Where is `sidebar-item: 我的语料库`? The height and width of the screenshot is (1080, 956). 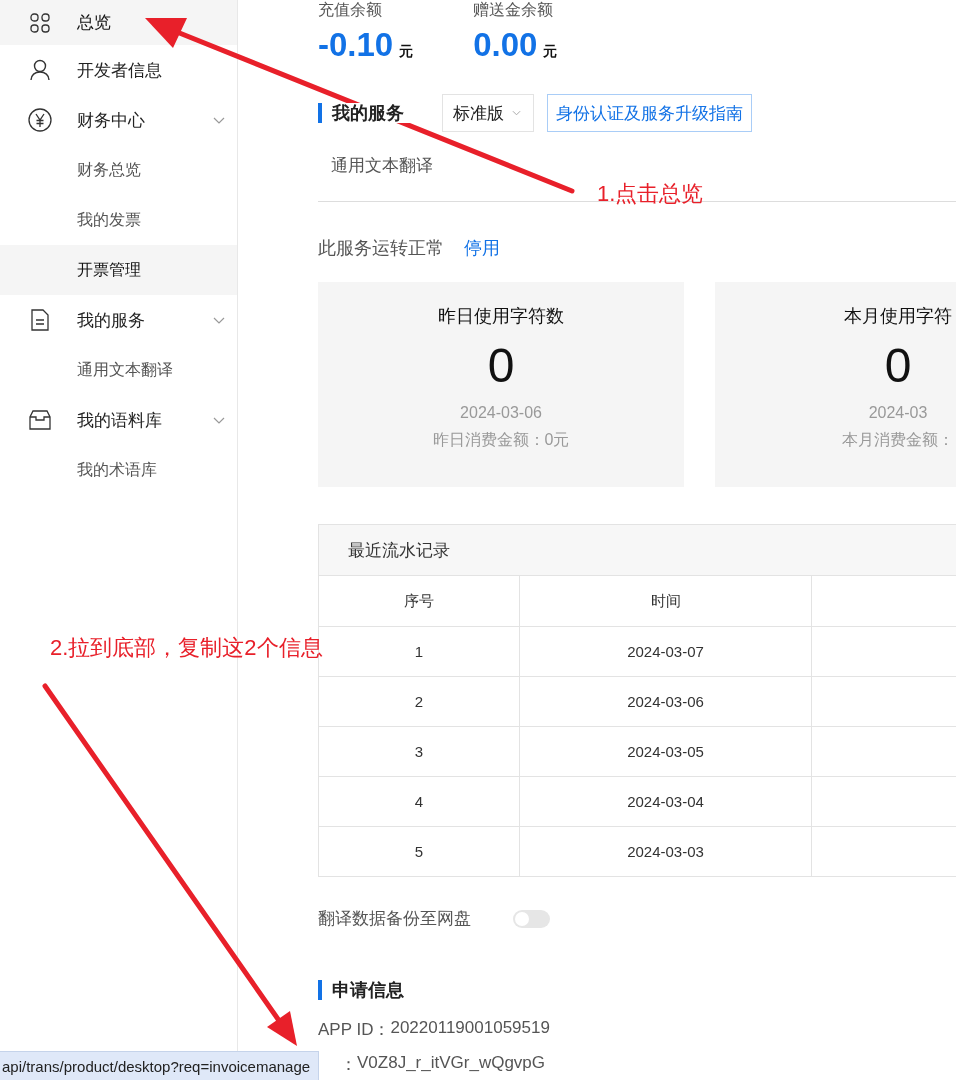
sidebar-item: 我的语料库 is located at coordinates (118, 420).